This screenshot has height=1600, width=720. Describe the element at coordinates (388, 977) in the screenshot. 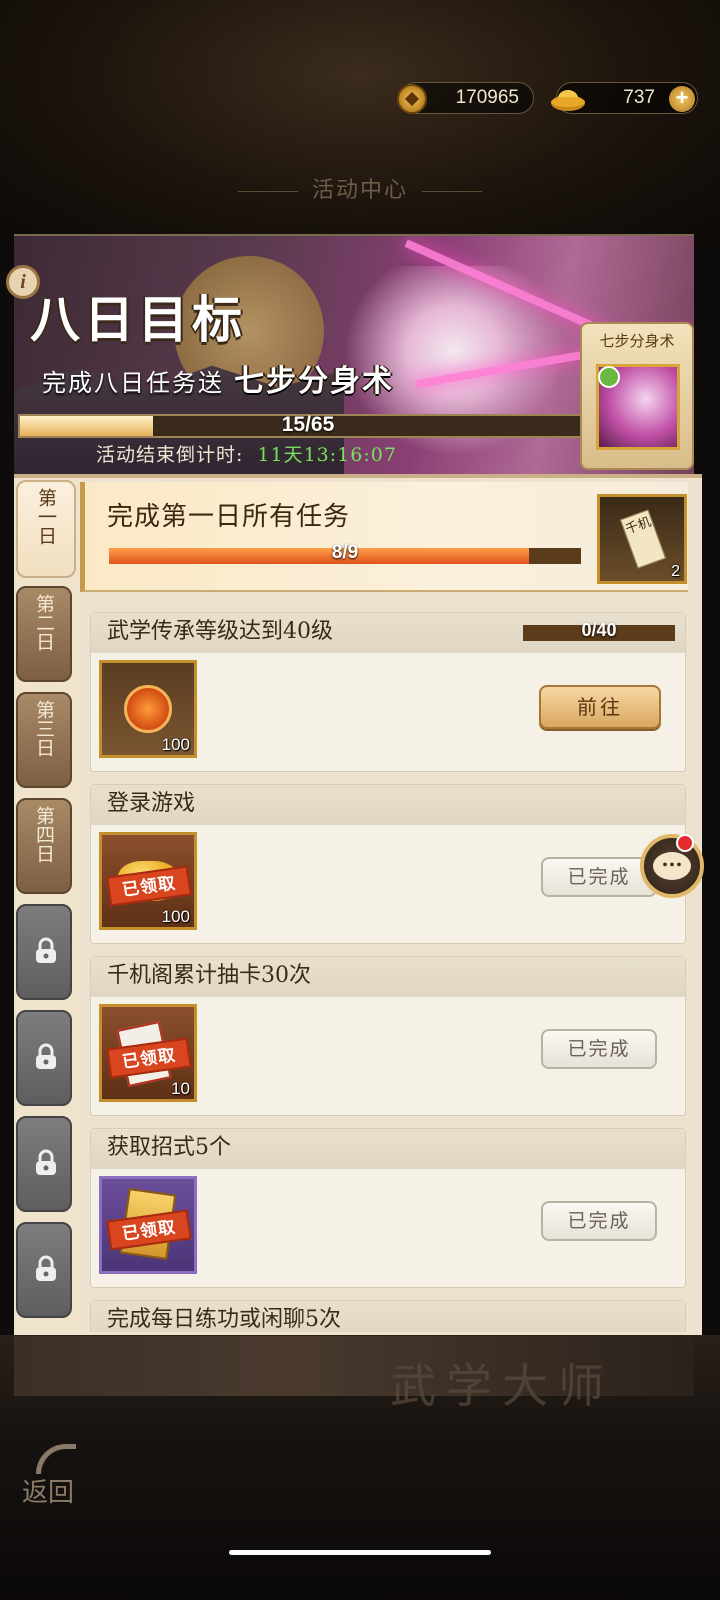

I see `task-title: 千机阁累计抽卡30次` at that location.